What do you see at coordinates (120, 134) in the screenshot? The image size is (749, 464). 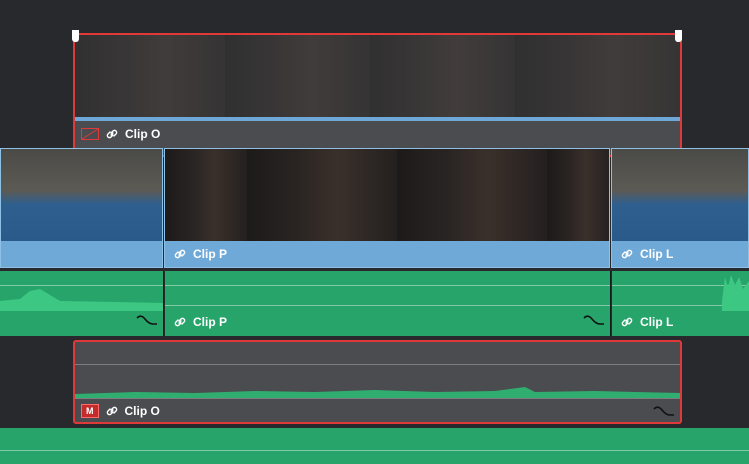 I see `clip-o-video-label: Clip O` at bounding box center [120, 134].